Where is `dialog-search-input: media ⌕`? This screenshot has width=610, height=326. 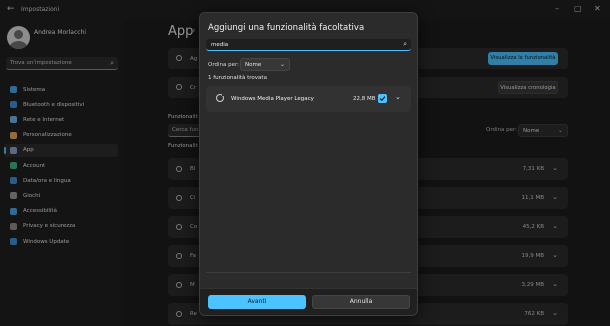
dialog-search-input: media ⌕ is located at coordinates (308, 45).